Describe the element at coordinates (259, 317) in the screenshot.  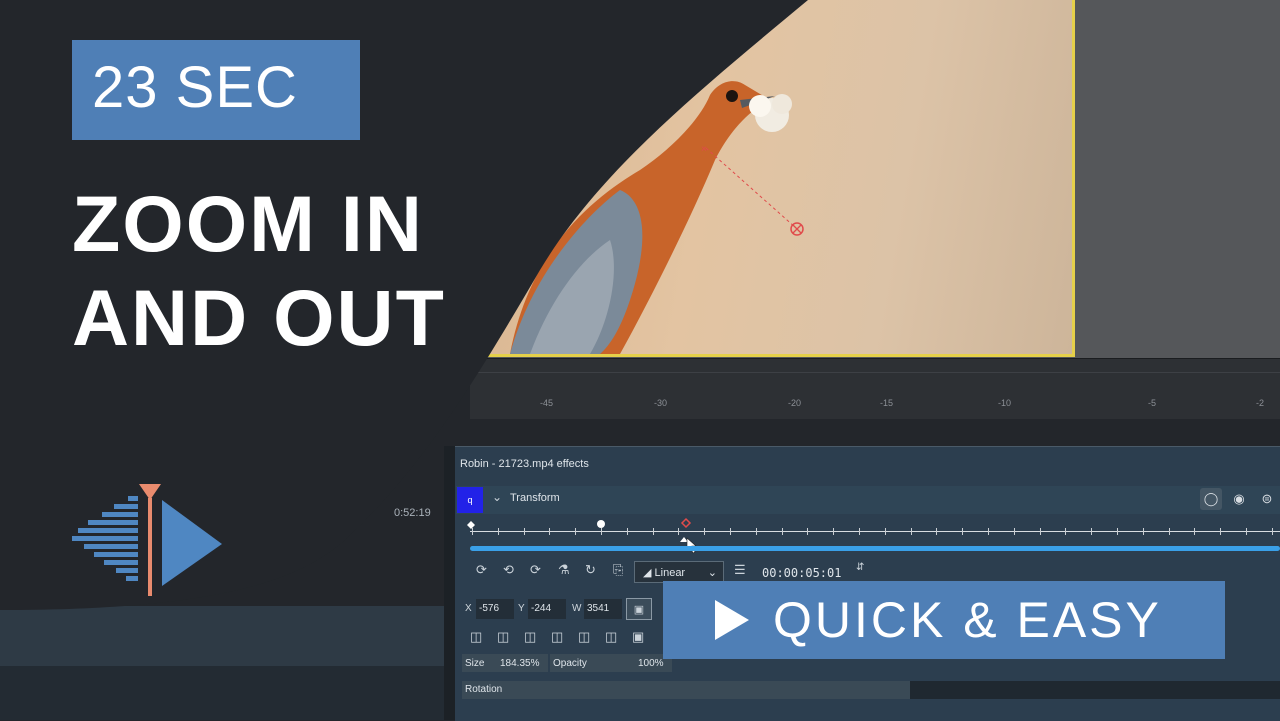
I see `headline-line-2: AND OUT` at that location.